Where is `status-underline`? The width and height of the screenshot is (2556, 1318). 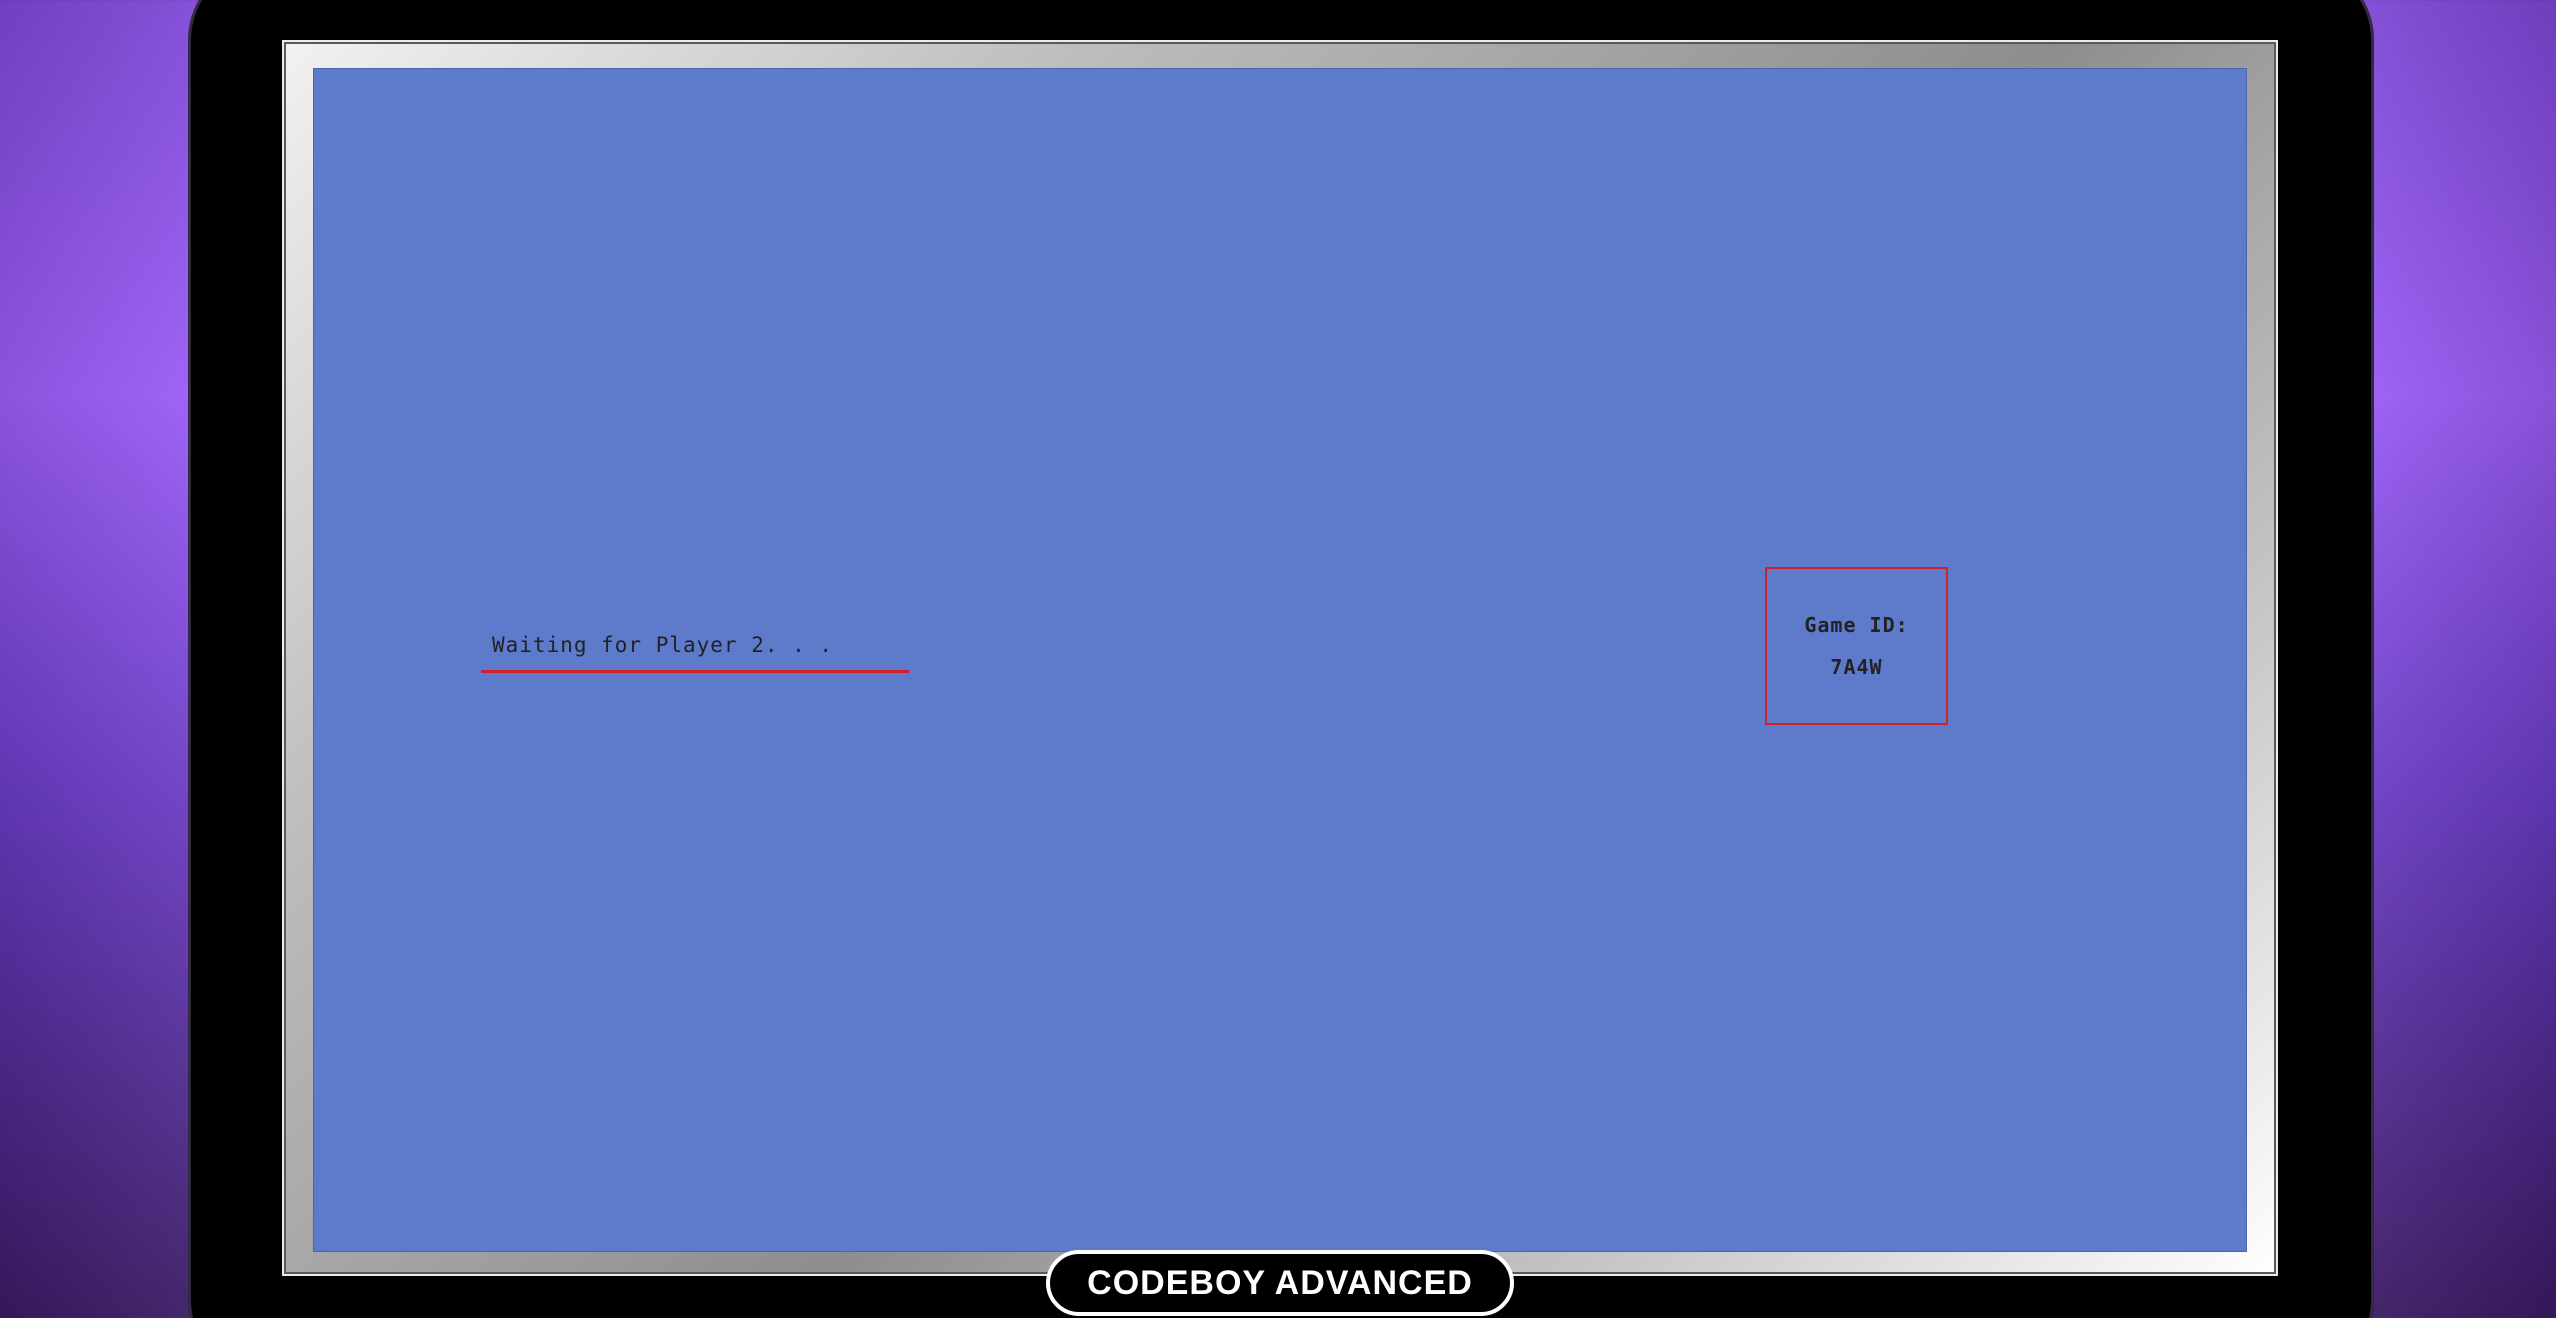
status-underline is located at coordinates (695, 671).